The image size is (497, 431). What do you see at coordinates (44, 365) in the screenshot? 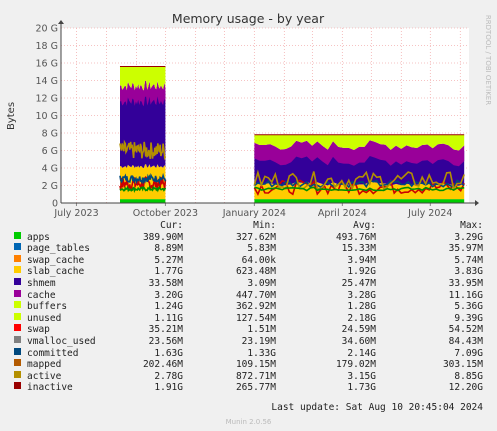
I see `legend-name: mapped` at bounding box center [44, 365].